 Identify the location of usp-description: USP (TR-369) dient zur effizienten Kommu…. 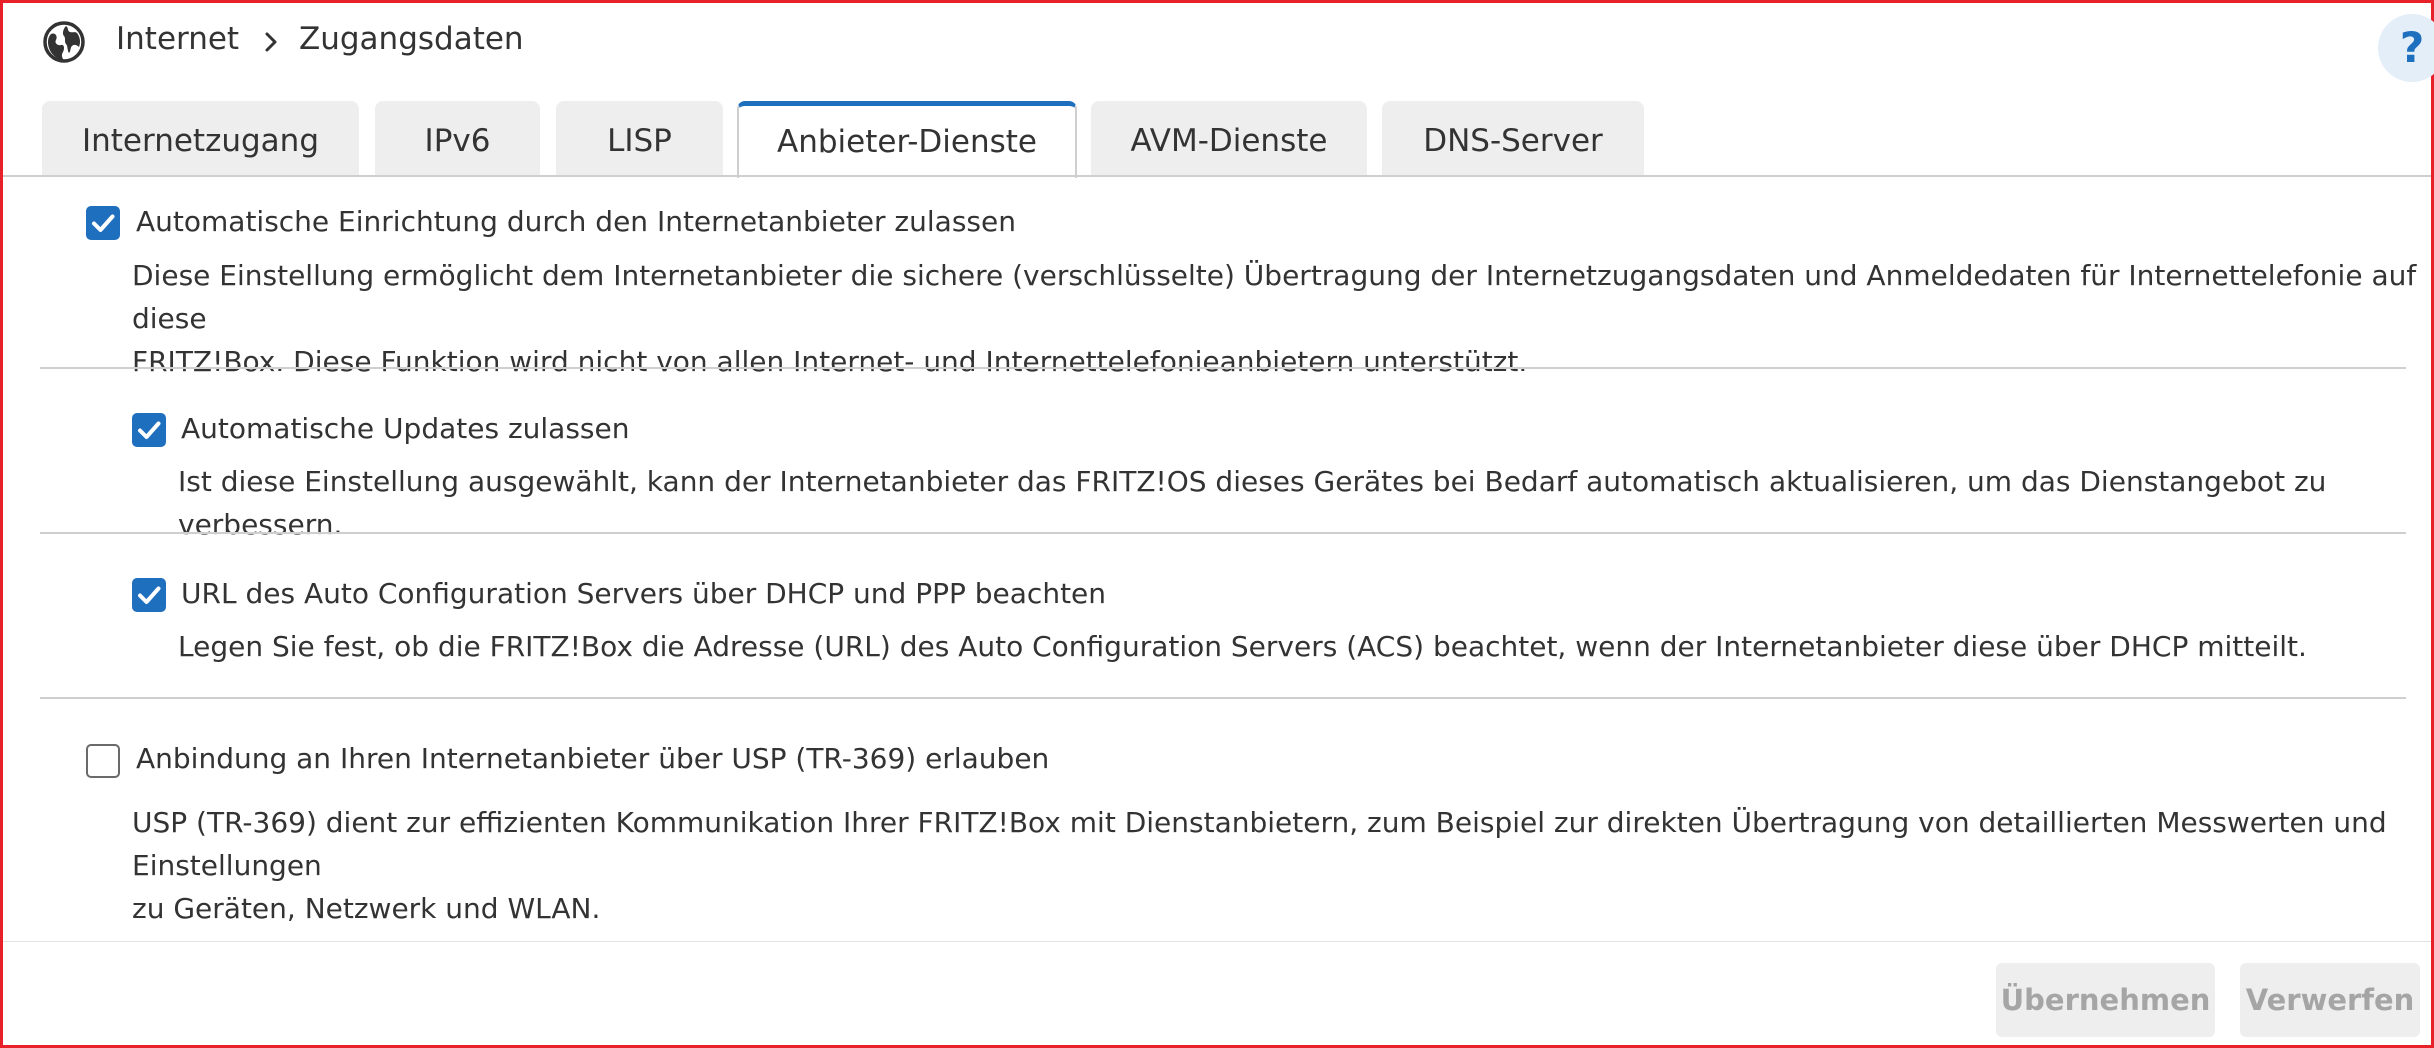
(1283, 865).